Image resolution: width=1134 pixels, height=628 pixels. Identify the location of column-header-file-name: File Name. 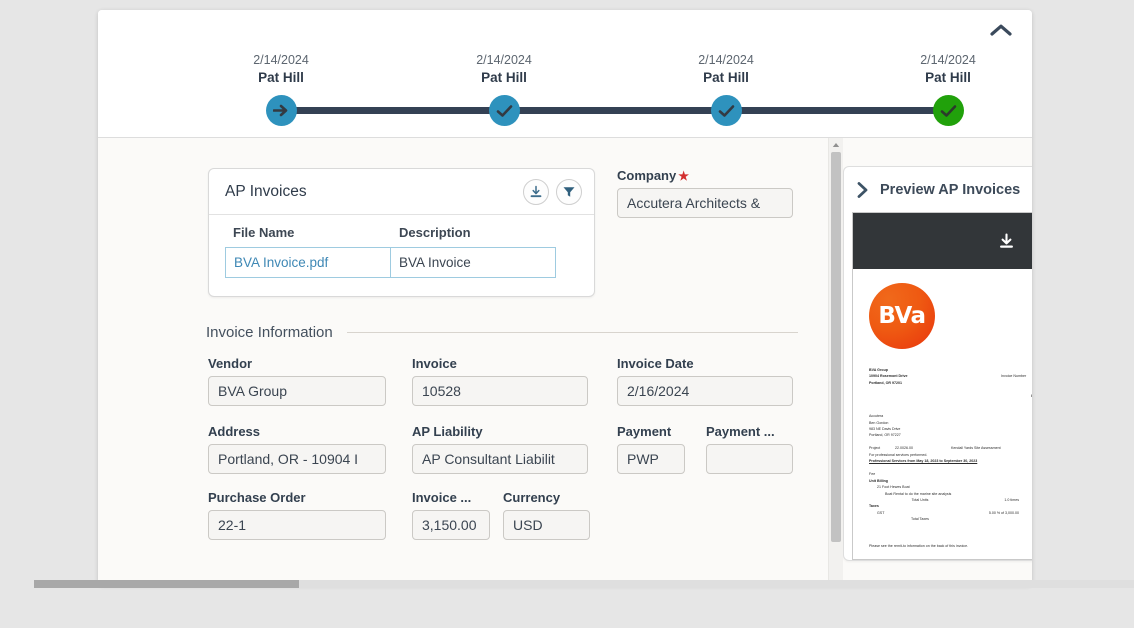
(264, 232).